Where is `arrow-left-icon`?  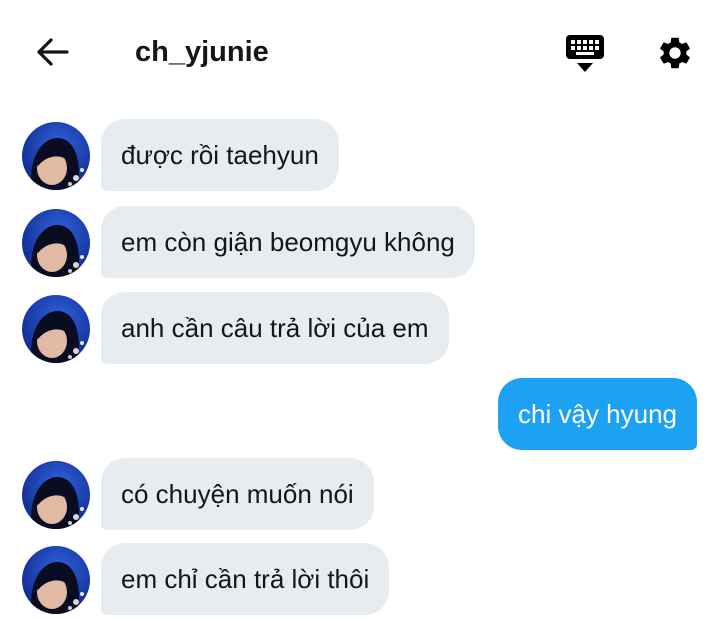 arrow-left-icon is located at coordinates (53, 52).